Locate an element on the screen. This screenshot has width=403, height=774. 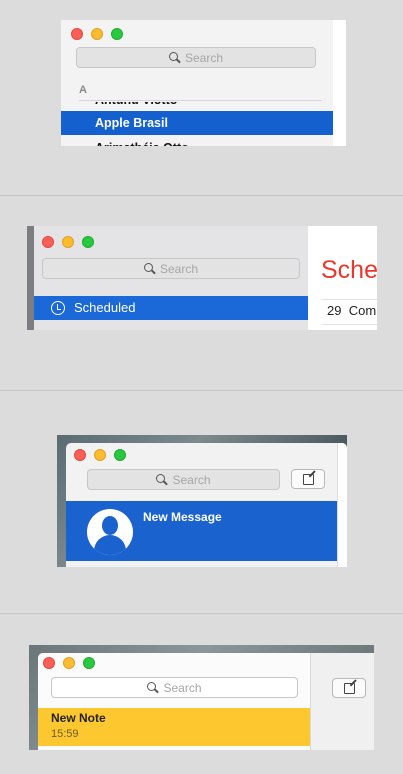
alarm-clock-icon is located at coordinates (58, 308).